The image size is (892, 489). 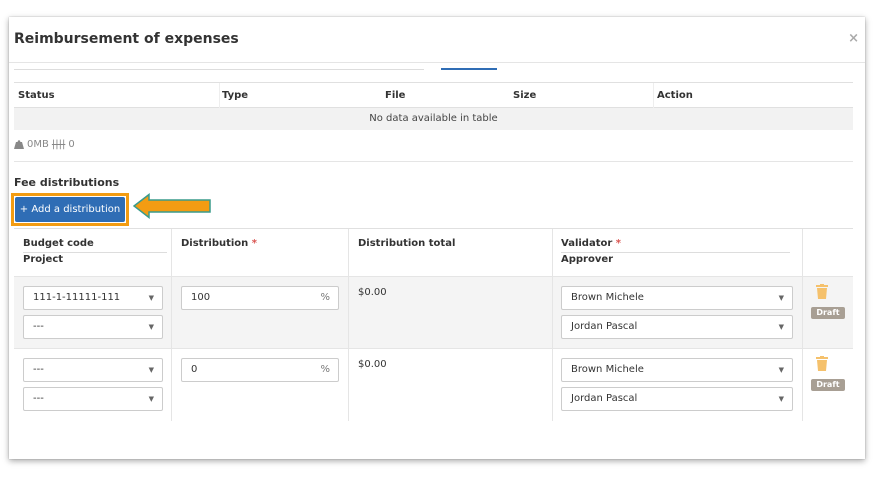 I want to click on weight-icon, so click(x=19, y=144).